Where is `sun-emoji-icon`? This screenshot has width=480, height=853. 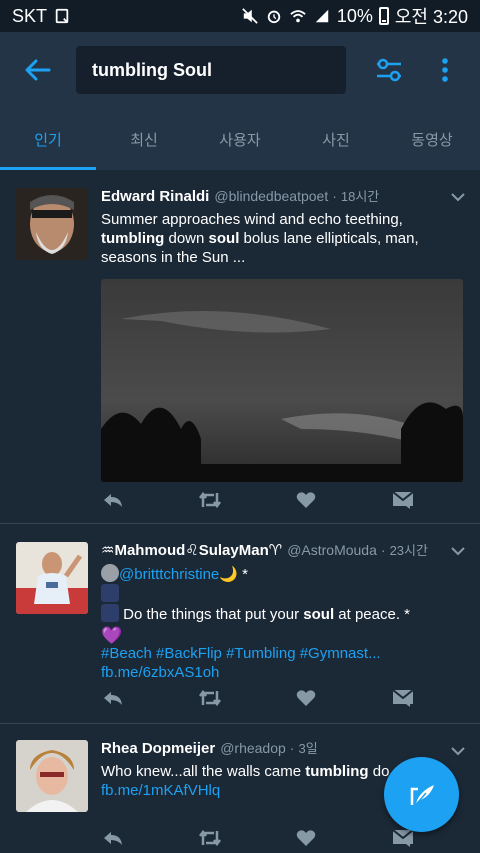
sun-emoji-icon is located at coordinates (110, 573).